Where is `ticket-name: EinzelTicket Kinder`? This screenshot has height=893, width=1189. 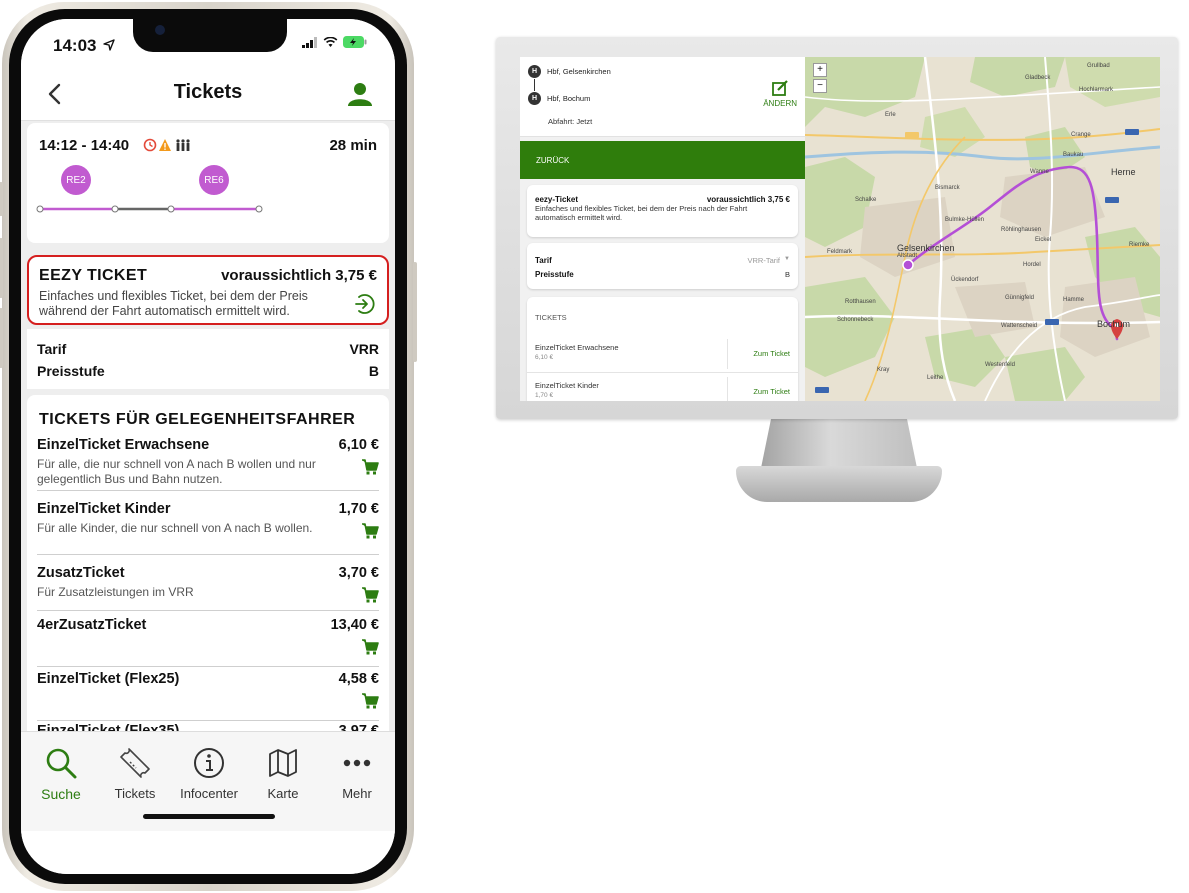 ticket-name: EinzelTicket Kinder is located at coordinates (567, 385).